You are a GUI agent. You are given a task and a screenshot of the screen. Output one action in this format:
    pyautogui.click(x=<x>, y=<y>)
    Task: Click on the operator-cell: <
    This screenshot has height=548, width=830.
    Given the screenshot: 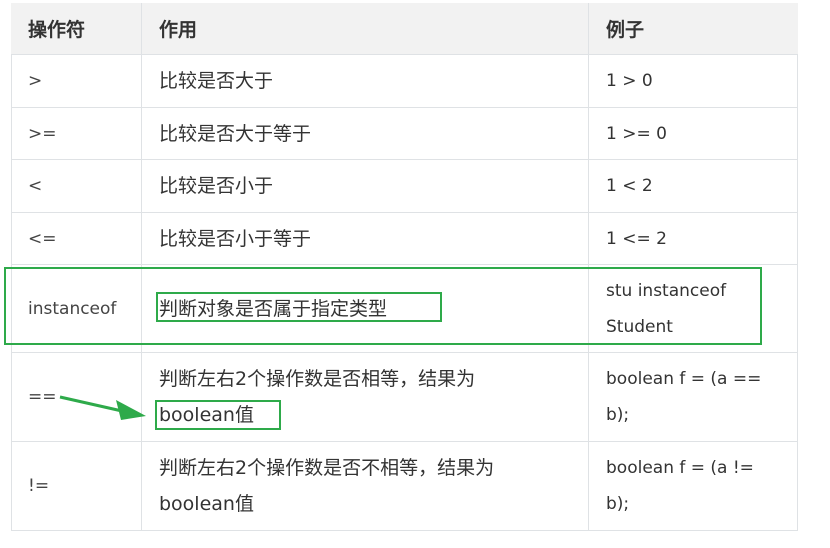 What is the action you would take?
    pyautogui.click(x=76, y=186)
    